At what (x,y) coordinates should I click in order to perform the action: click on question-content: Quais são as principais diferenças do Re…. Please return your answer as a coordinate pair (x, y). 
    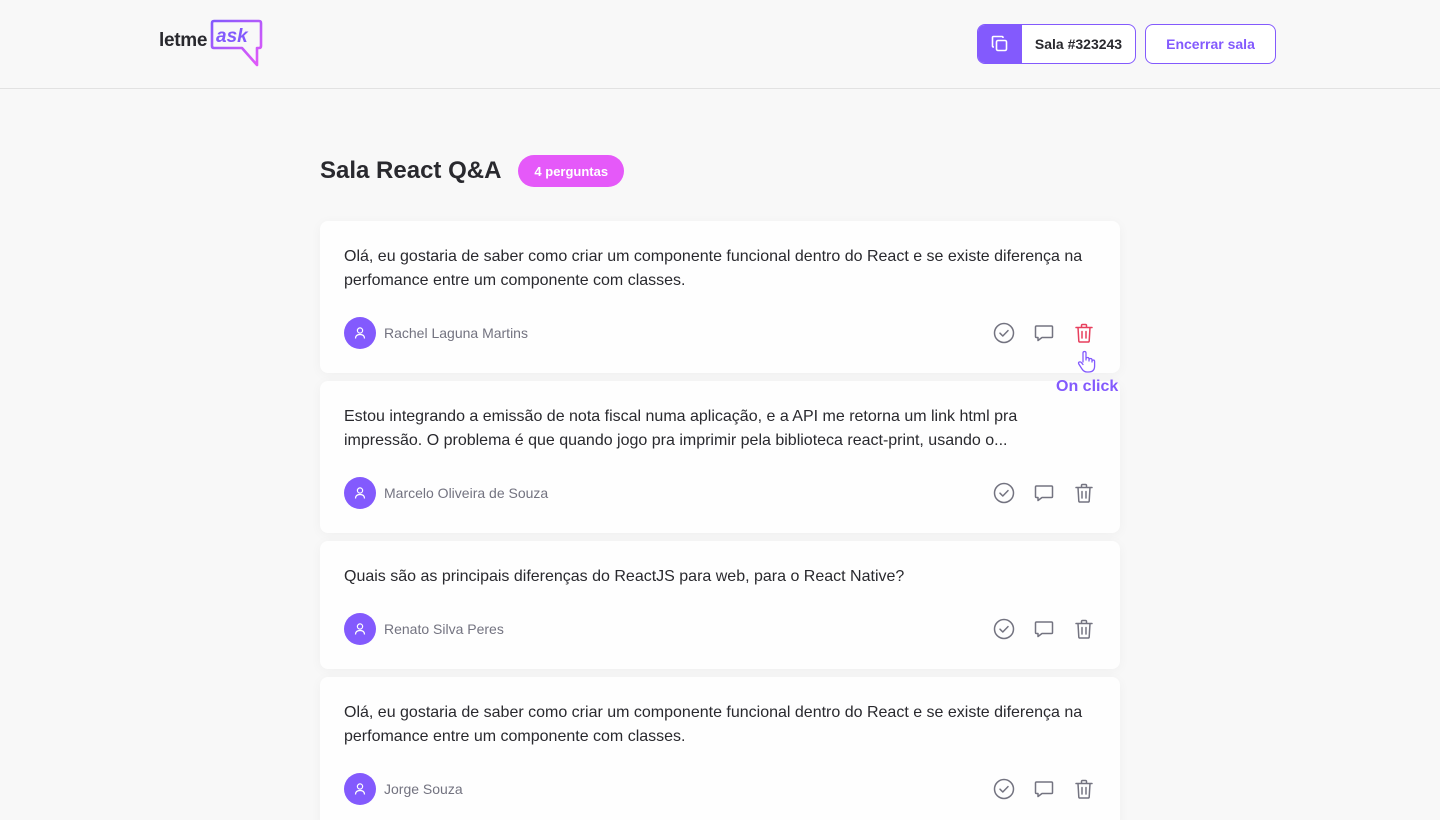
    Looking at the image, I should click on (624, 576).